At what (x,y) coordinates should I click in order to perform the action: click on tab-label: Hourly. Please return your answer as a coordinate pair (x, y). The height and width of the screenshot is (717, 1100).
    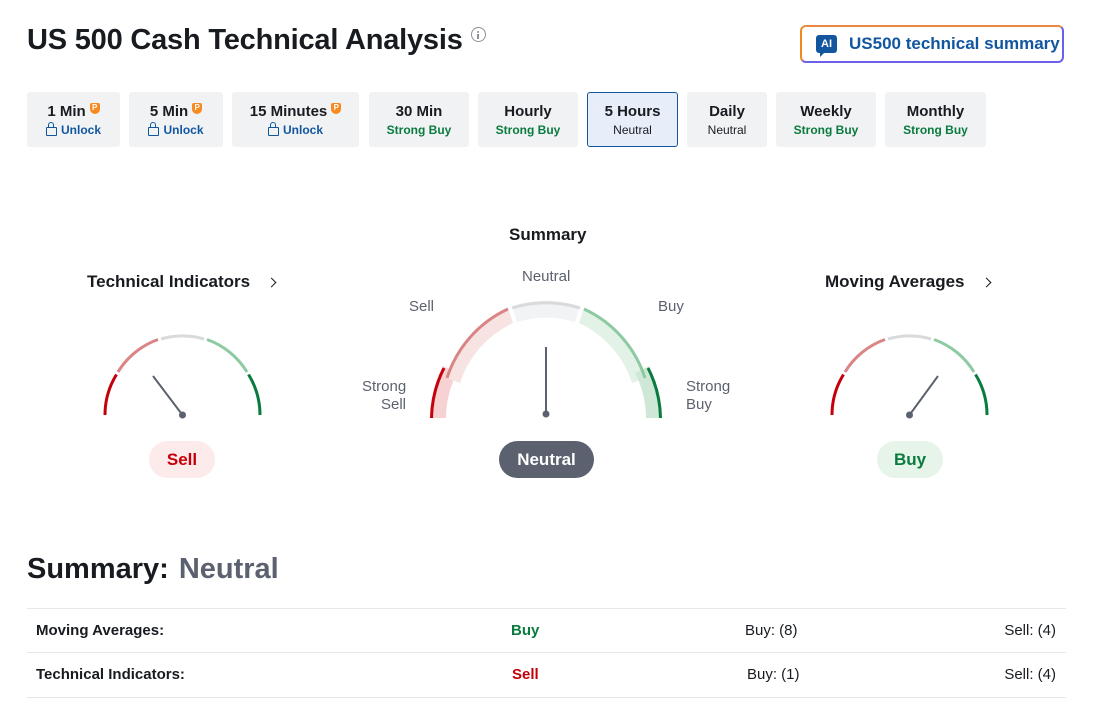
    Looking at the image, I should click on (528, 111).